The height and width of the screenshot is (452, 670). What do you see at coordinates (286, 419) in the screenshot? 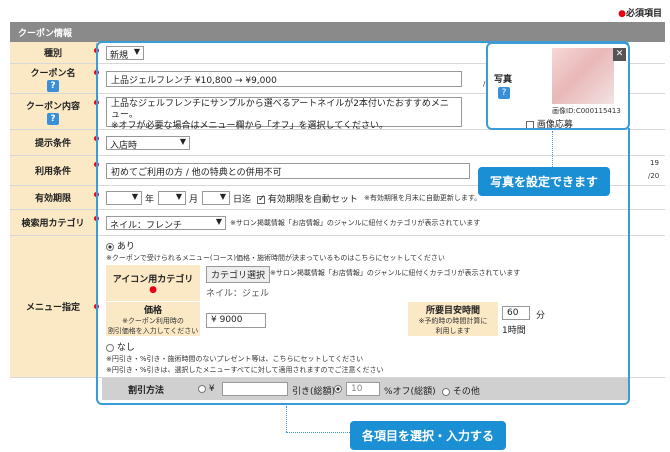
I see `fields-callout-line` at bounding box center [286, 419].